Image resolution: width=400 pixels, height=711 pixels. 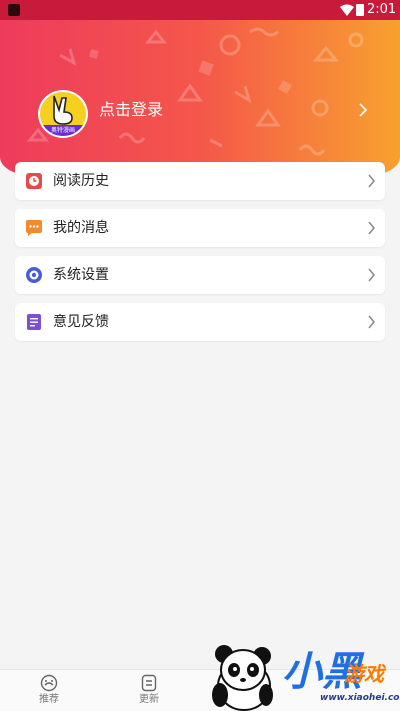 What do you see at coordinates (149, 699) in the screenshot?
I see `tab-label: 更新` at bounding box center [149, 699].